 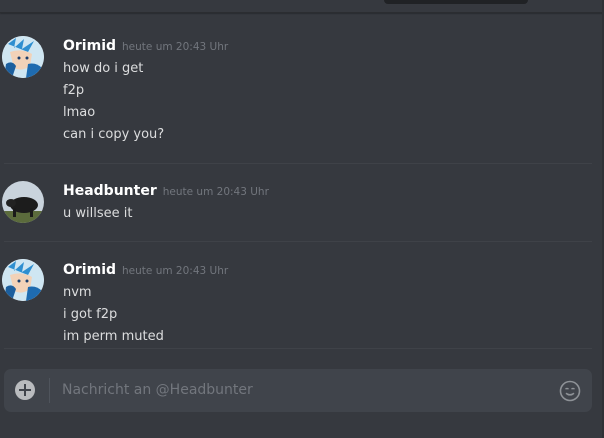 I want to click on message-text: i got f2p, so click(x=90, y=314).